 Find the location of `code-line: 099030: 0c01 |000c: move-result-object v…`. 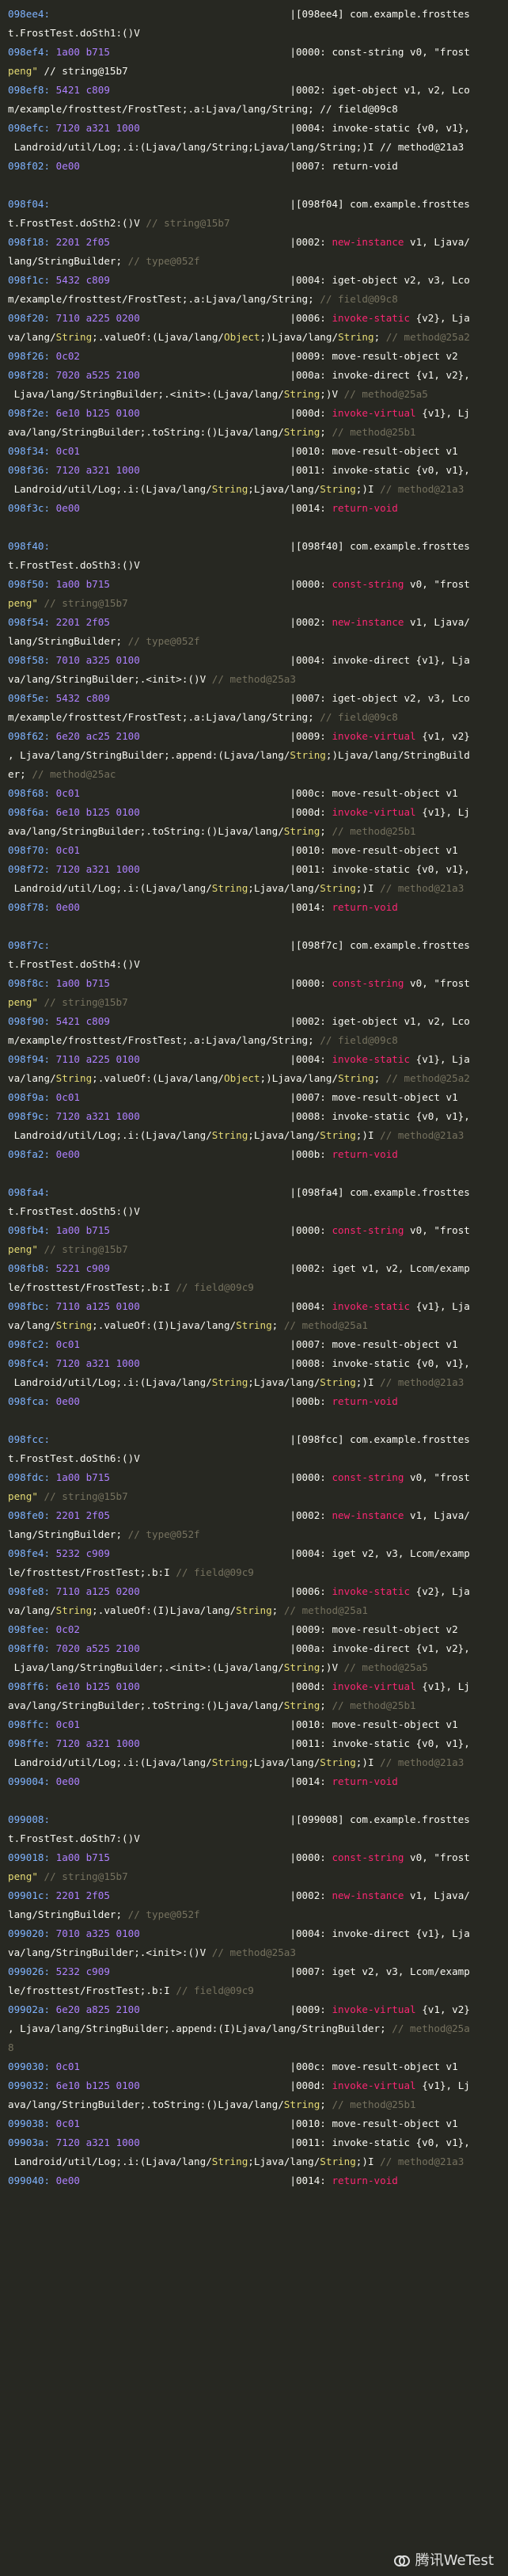

code-line: 099030: 0c01 |000c: move-result-object v… is located at coordinates (254, 2066).